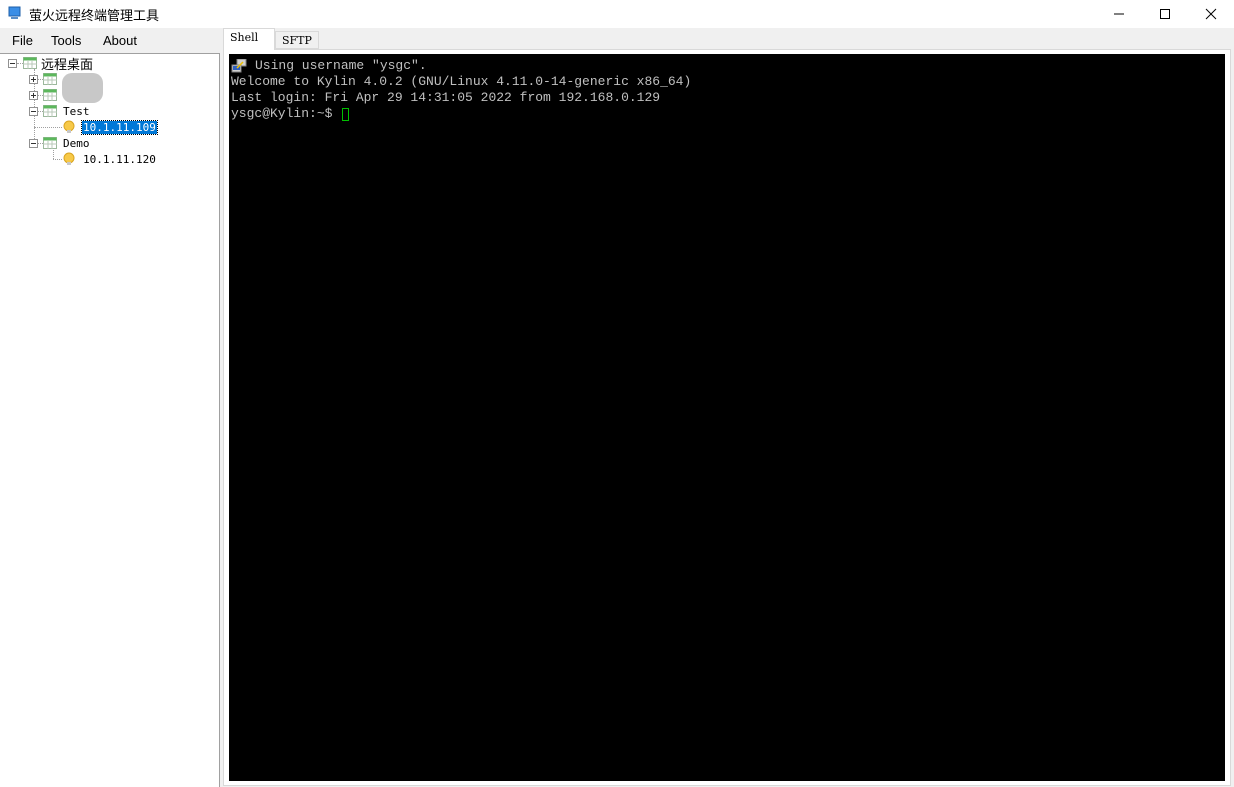 The height and width of the screenshot is (787, 1234). I want to click on close-button, so click(1211, 14).